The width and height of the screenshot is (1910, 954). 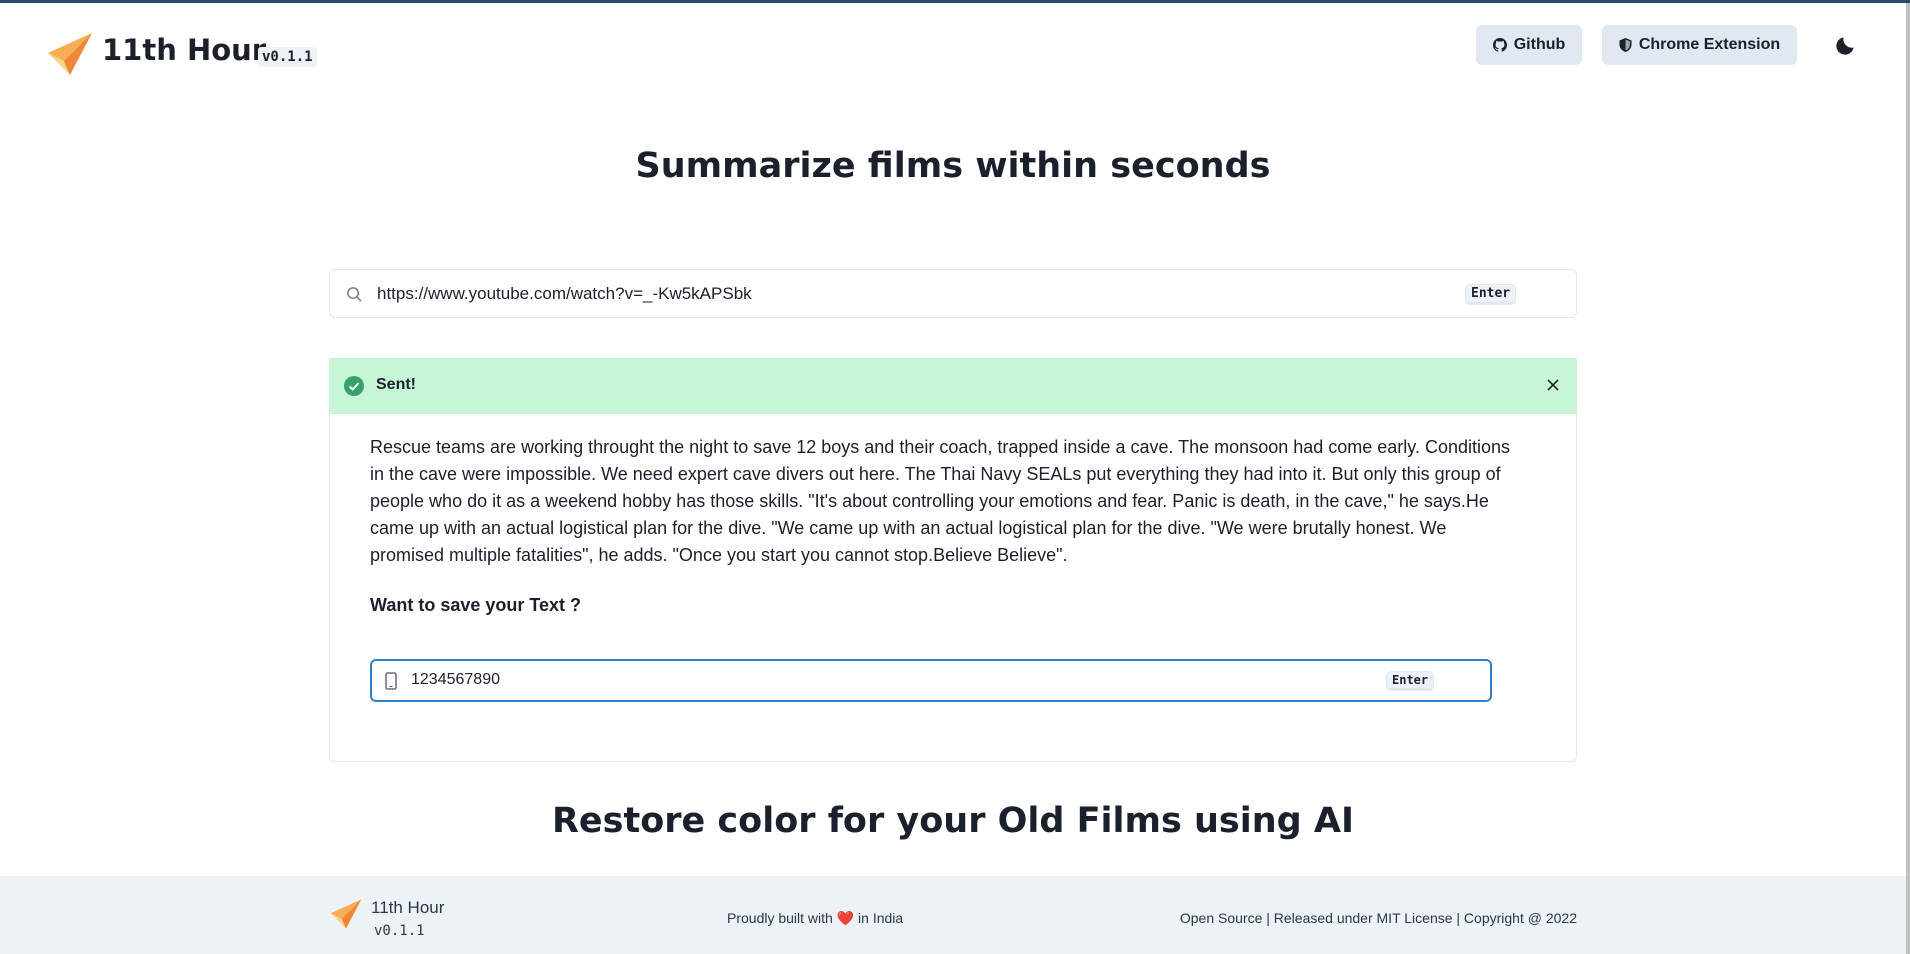 I want to click on phone-value: 1234567890, so click(x=455, y=680).